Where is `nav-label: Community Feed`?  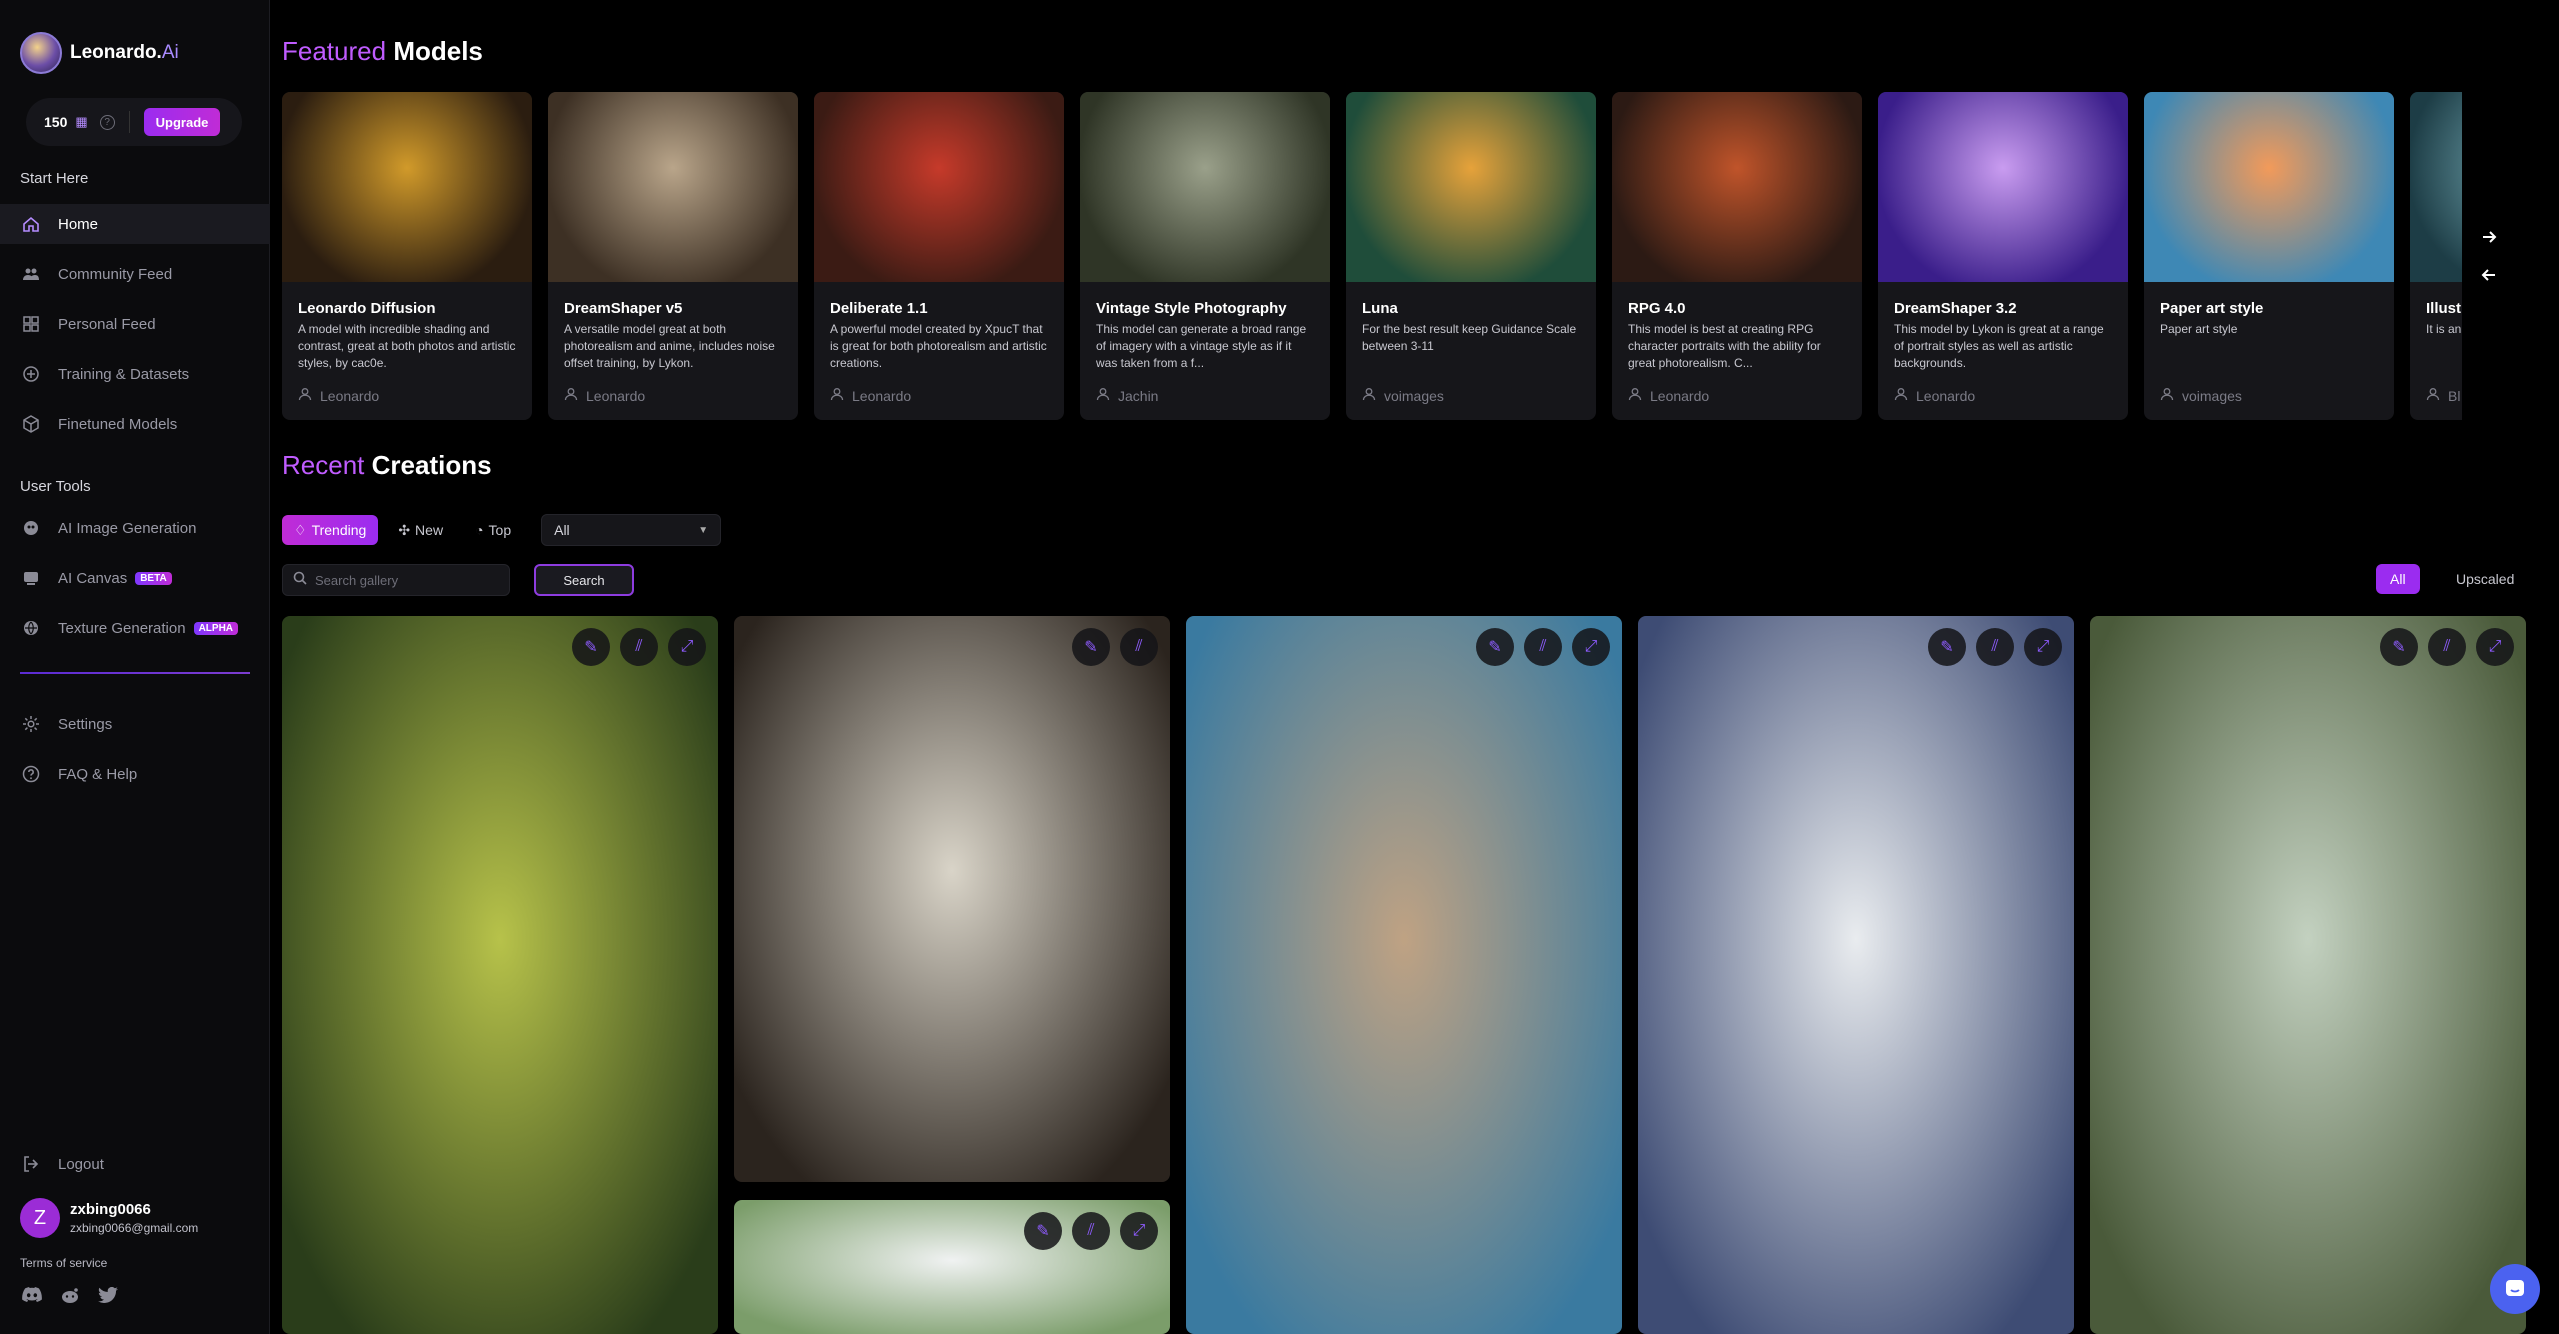
nav-label: Community Feed is located at coordinates (115, 274).